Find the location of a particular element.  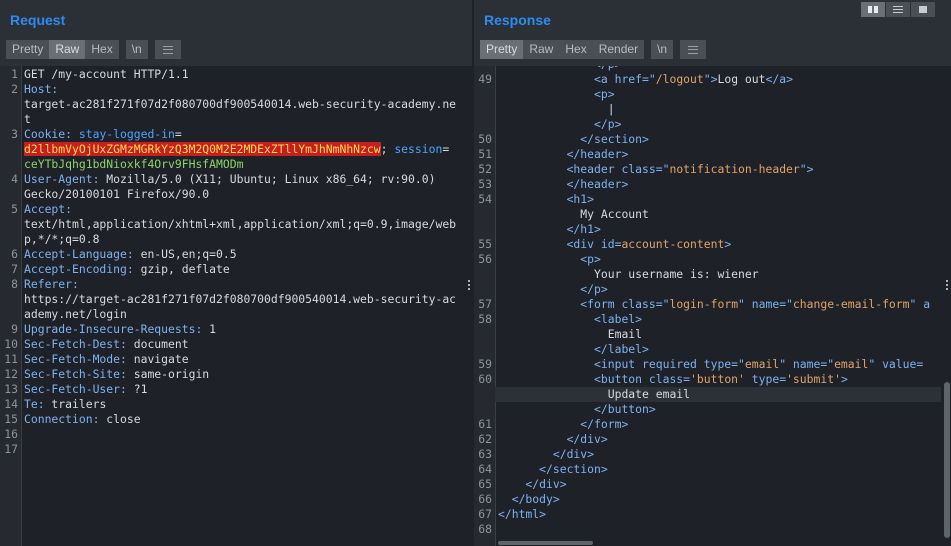

request-line-code: Accept-Language: en-US,en;q=0.5 is located at coordinates (130, 254).